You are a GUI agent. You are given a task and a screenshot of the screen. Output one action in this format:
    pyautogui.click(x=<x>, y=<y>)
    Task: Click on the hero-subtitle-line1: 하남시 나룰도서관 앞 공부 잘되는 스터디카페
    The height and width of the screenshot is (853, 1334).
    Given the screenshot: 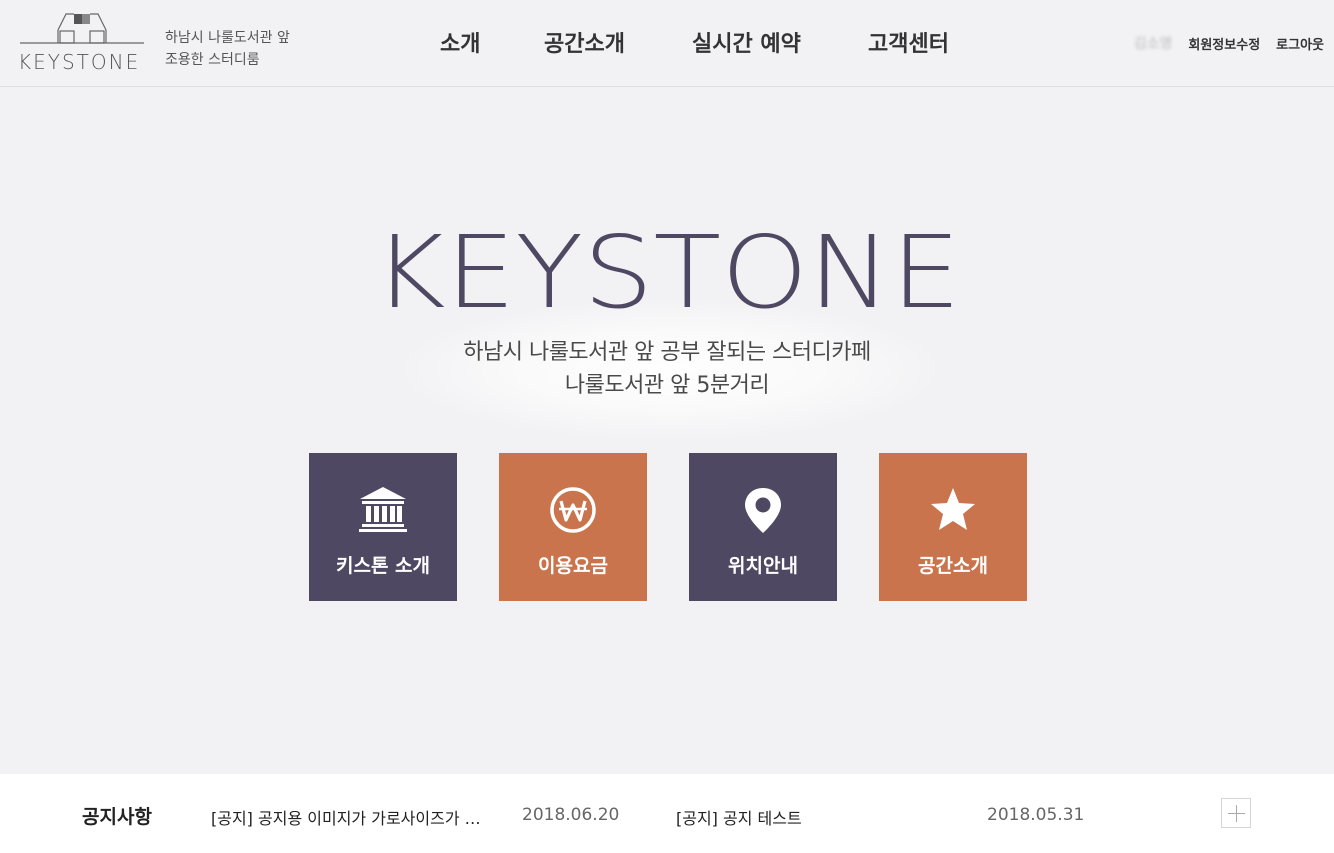 What is the action you would take?
    pyautogui.click(x=667, y=352)
    